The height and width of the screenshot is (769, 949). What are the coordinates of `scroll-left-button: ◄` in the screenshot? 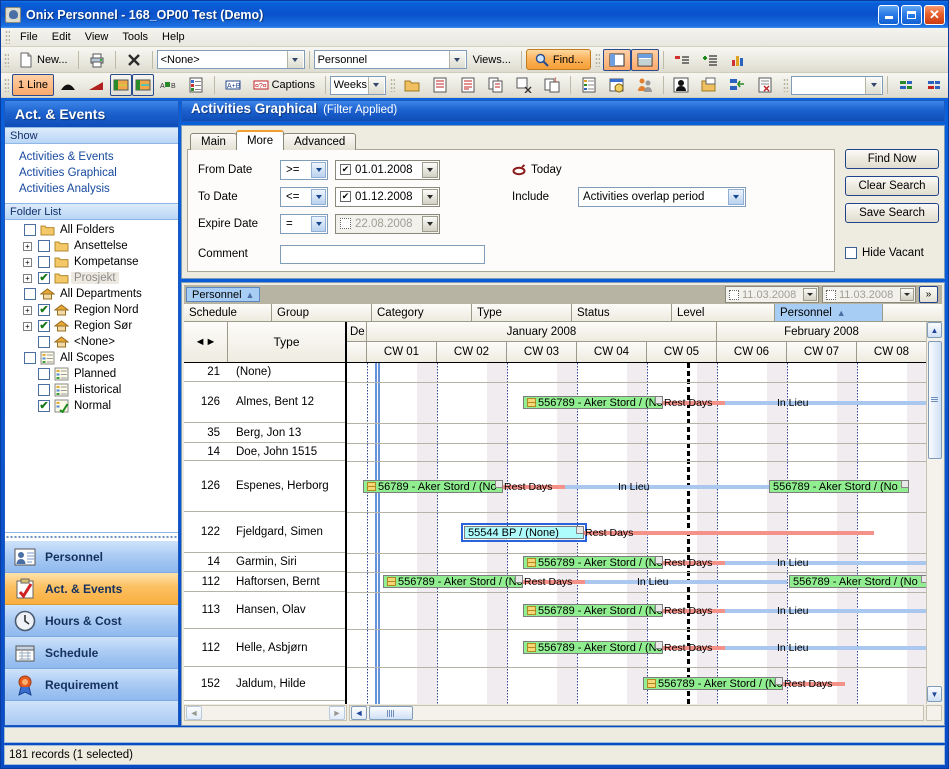 It's located at (194, 713).